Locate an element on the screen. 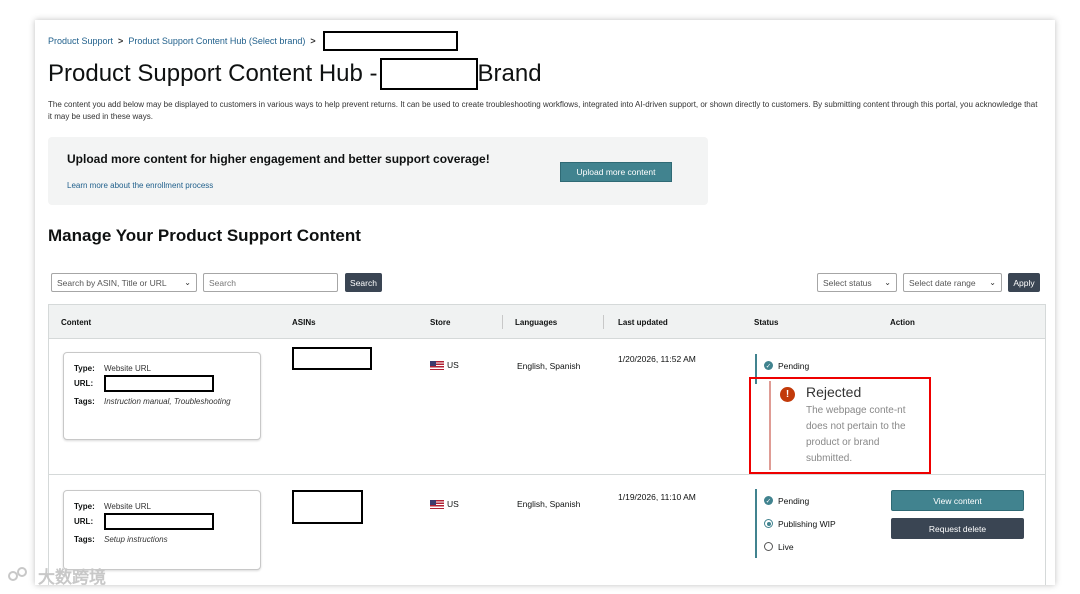  status-live: Live is located at coordinates (800, 546).